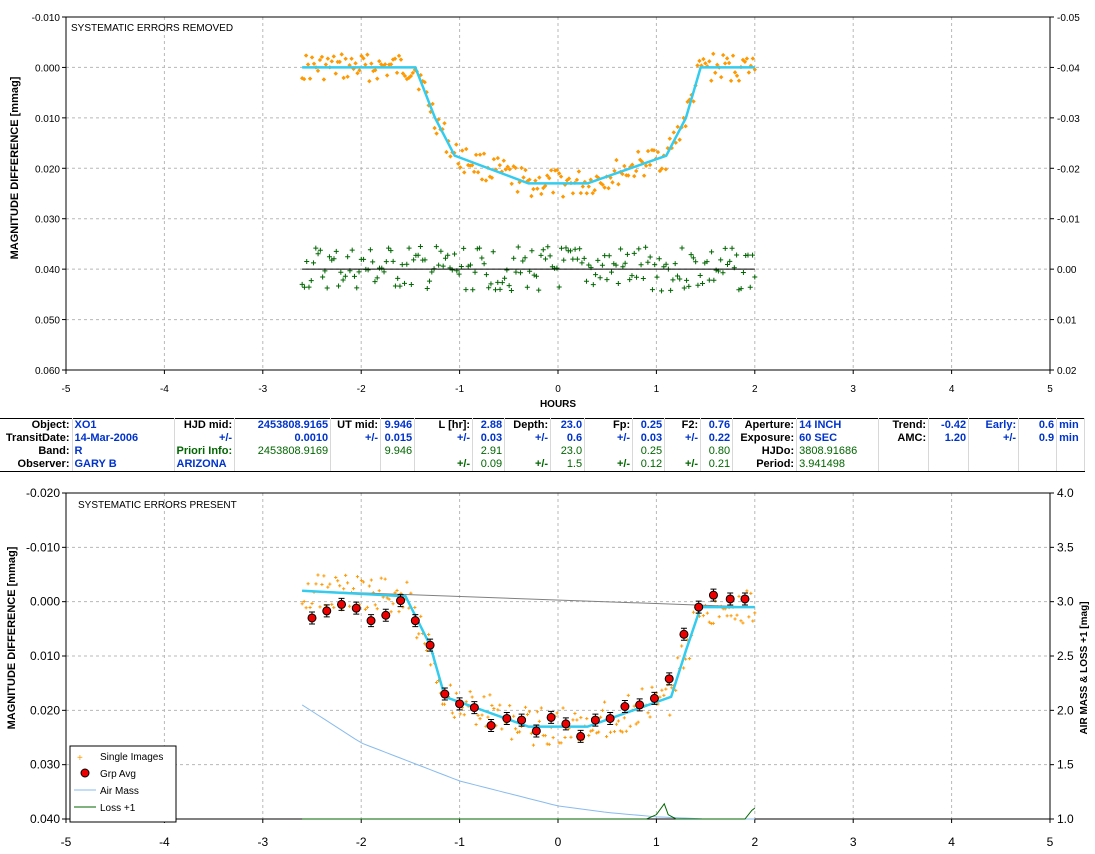 Image resolution: width=1095 pixels, height=854 pixels. I want to click on bottom-y-tick-labels: -0.020 -0.010 0.000 0.010 0.020 0.030 0.040, so click(43, 656).